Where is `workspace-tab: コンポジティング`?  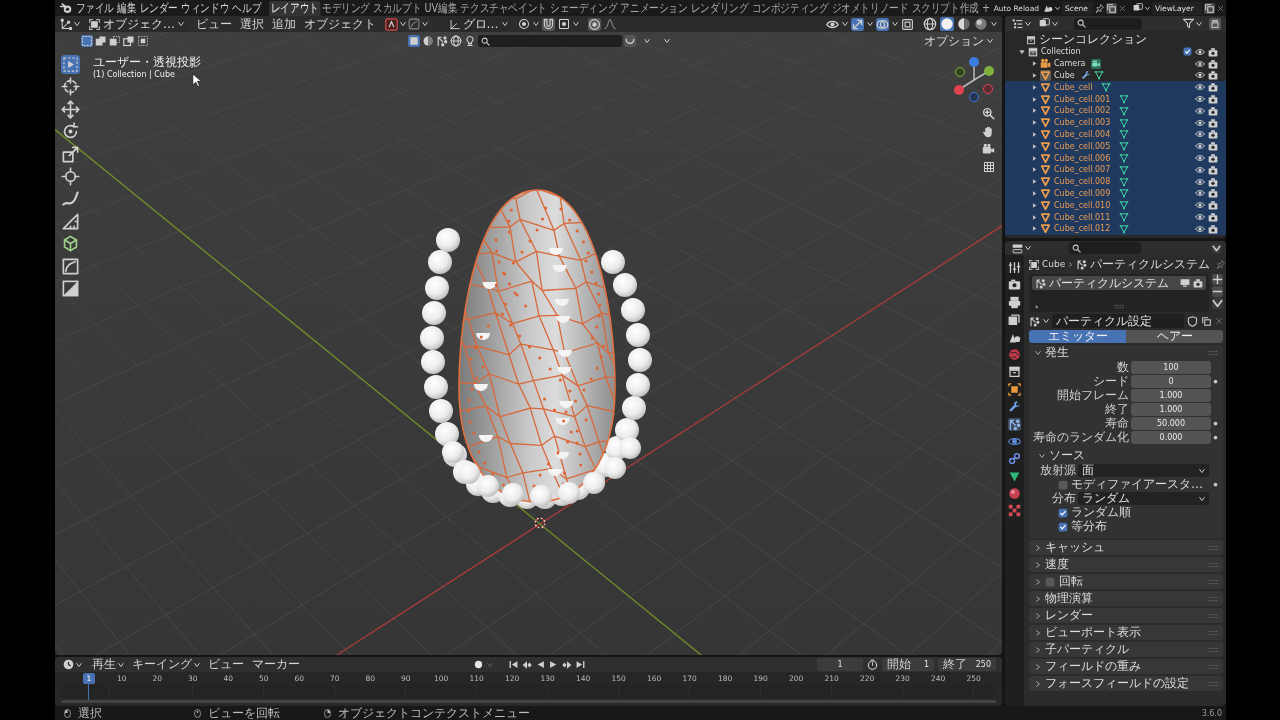 workspace-tab: コンポジティング is located at coordinates (790, 8).